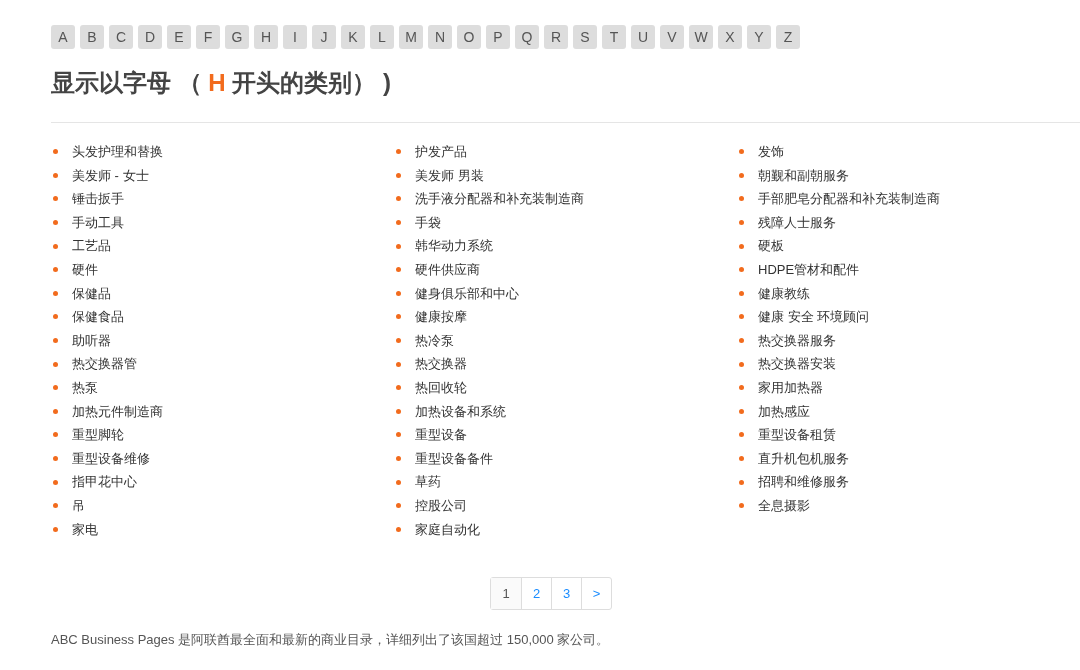  Describe the element at coordinates (499, 199) in the screenshot. I see `category-link: 洗手液分配器和补充装制造商` at that location.